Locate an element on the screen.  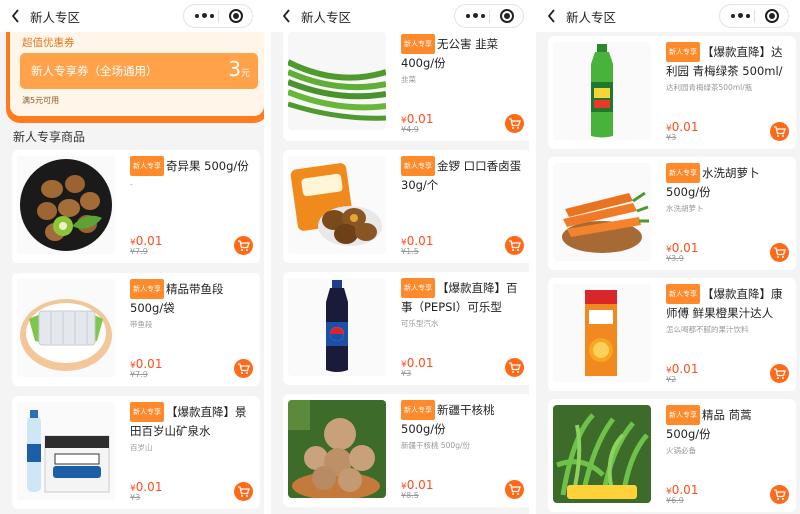
kiwi-icon is located at coordinates (66, 205).